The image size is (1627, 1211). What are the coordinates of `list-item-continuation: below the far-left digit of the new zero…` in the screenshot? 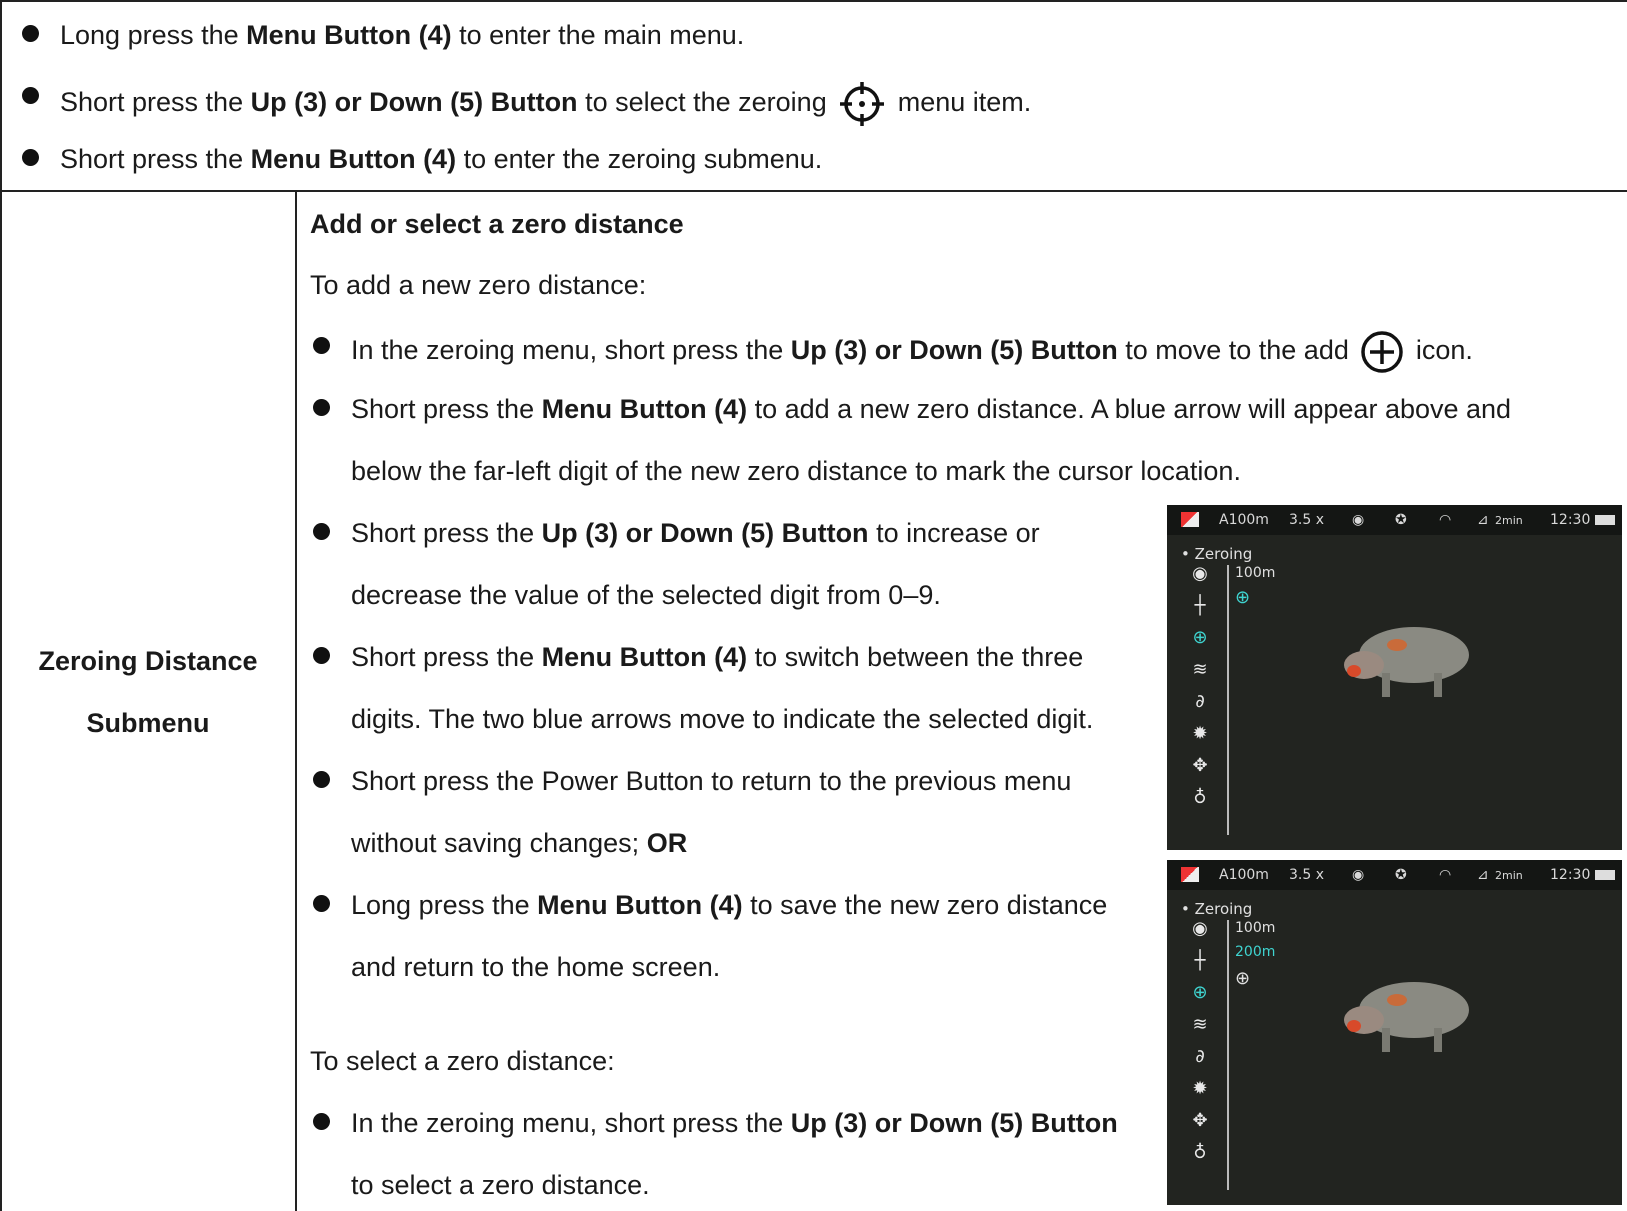 It's located at (796, 471).